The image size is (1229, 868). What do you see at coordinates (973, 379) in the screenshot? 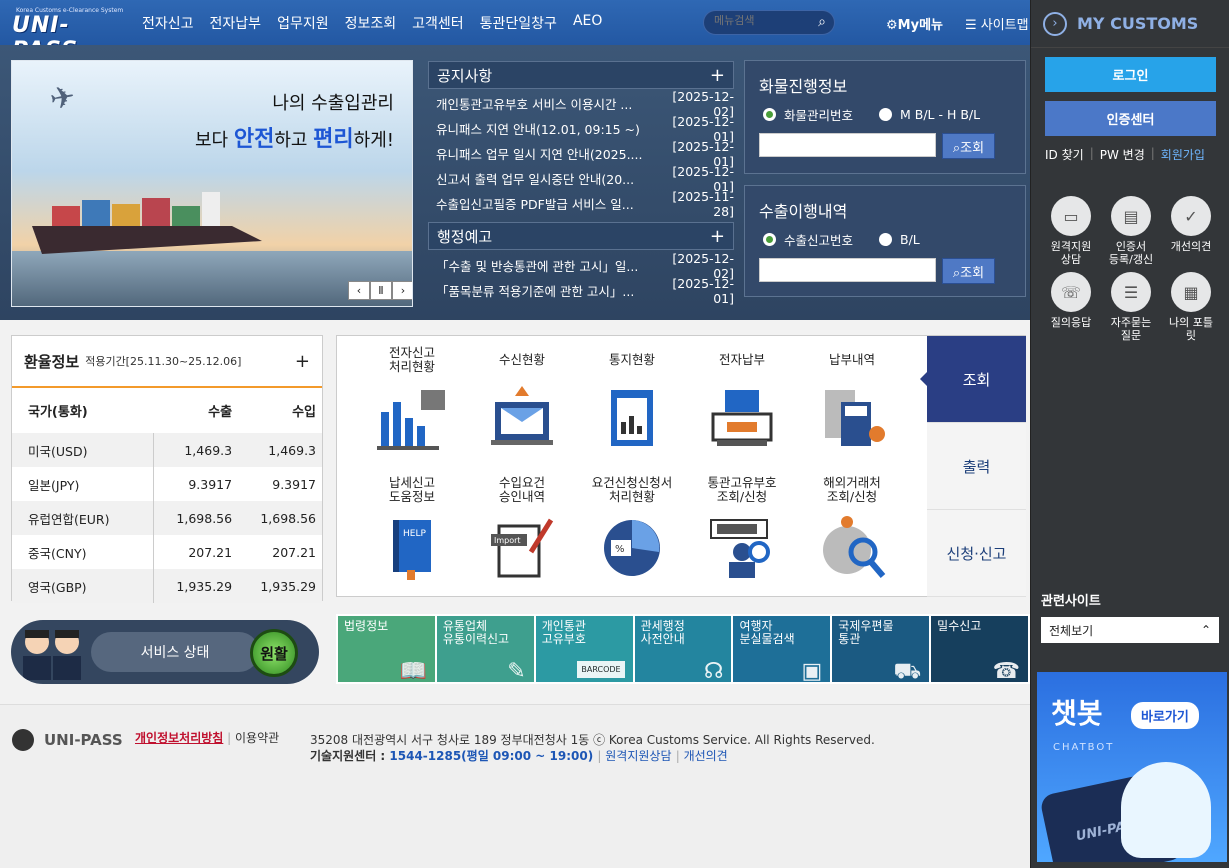
I see `tab-inquiry: 조회` at bounding box center [973, 379].